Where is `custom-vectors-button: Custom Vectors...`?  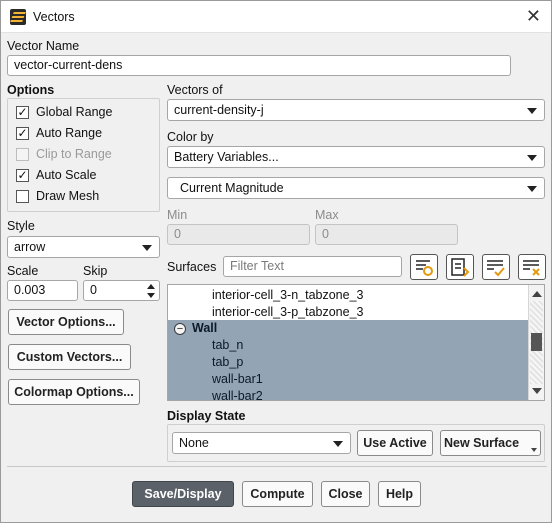
custom-vectors-button: Custom Vectors... is located at coordinates (69, 357).